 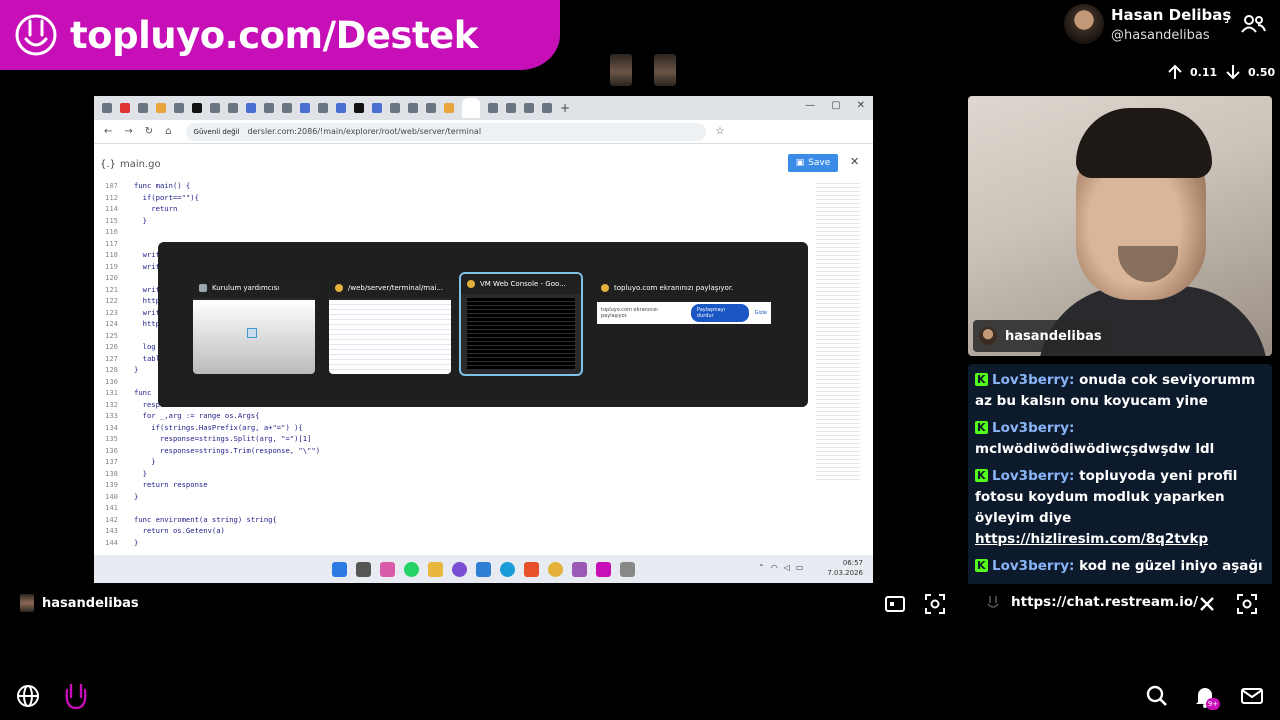 I want to click on whatsapp-icon, so click(x=411, y=569).